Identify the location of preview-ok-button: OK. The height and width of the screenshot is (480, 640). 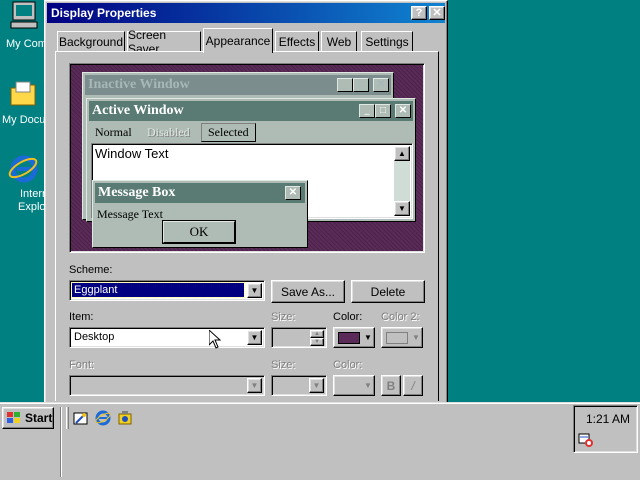
(199, 232).